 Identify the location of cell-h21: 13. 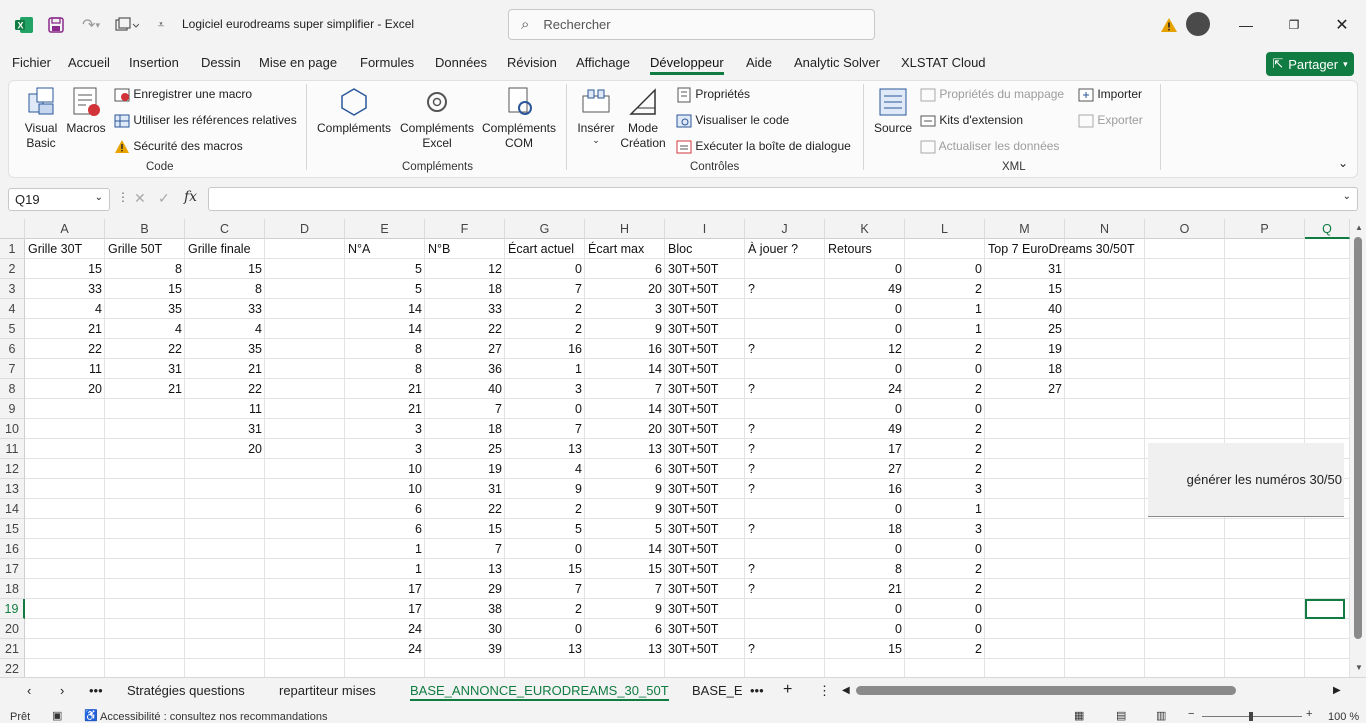
(625, 649).